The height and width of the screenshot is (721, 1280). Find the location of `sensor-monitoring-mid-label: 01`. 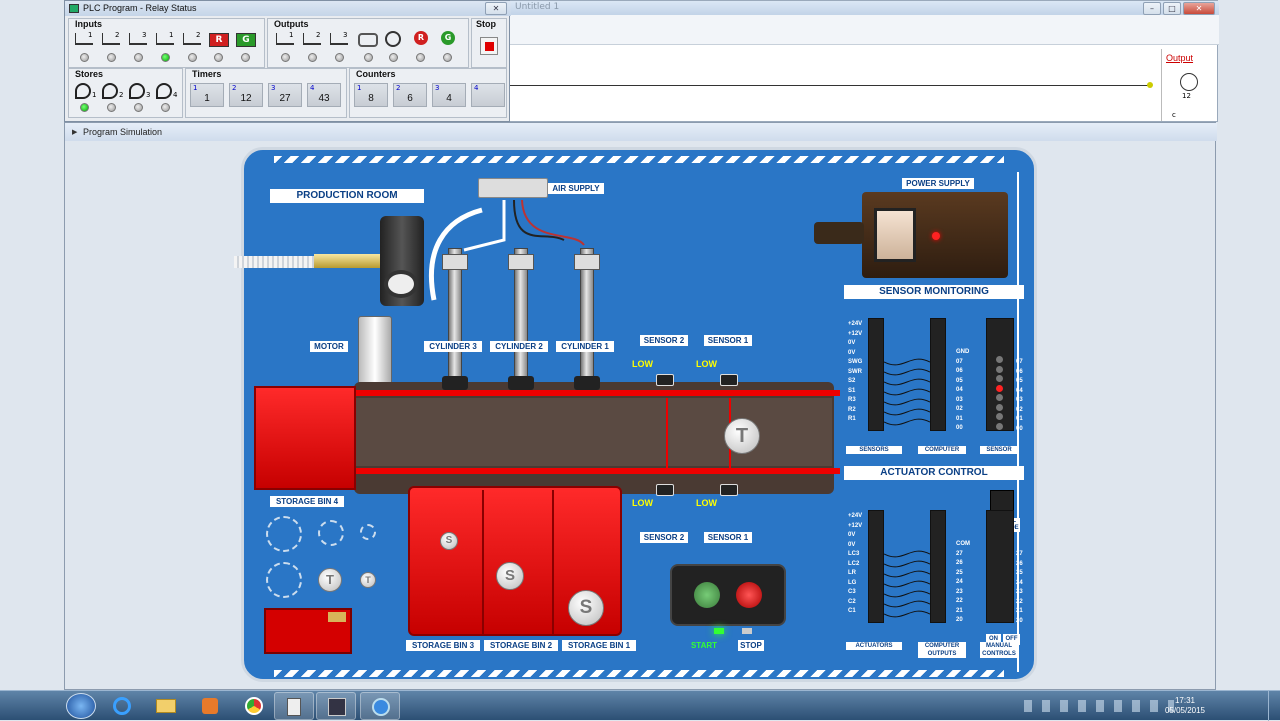

sensor-monitoring-mid-label: 01 is located at coordinates (959, 418).